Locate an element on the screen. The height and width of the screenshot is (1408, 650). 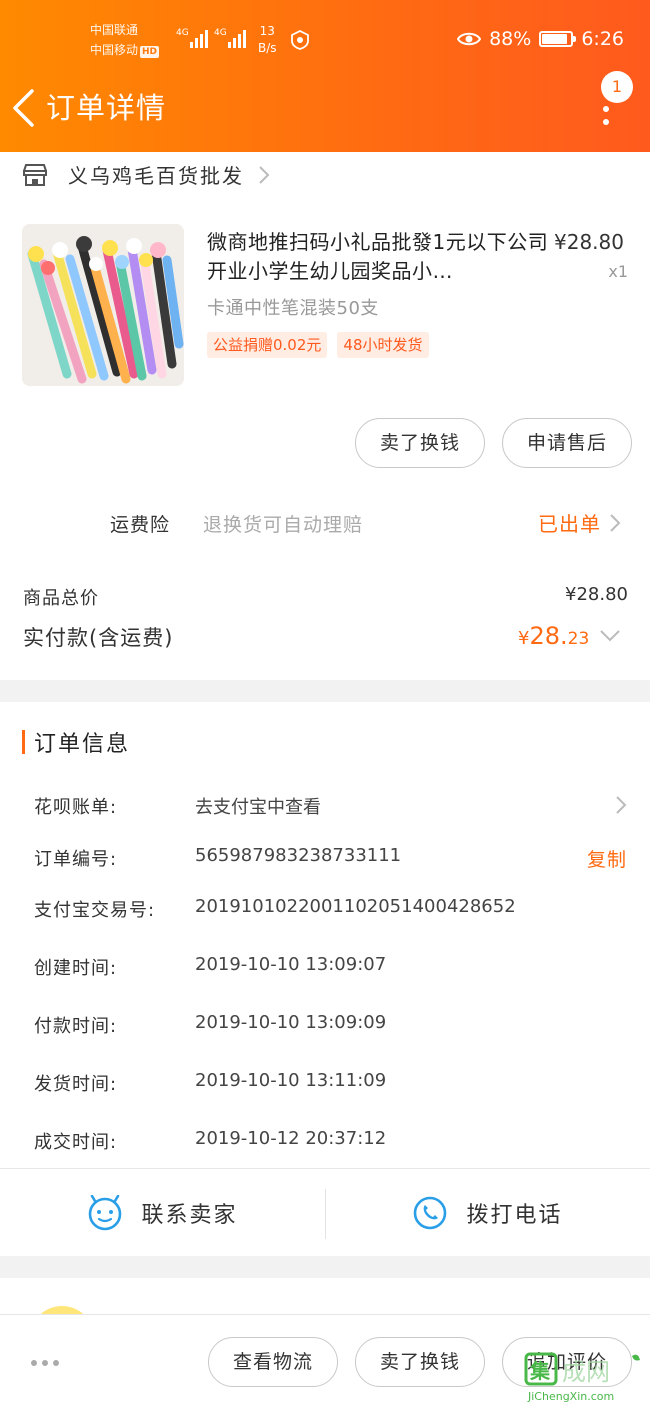
hd-badge: HD is located at coordinates (150, 52).